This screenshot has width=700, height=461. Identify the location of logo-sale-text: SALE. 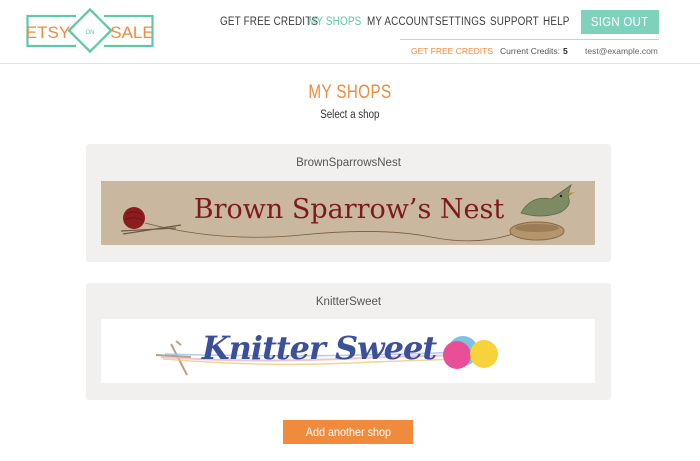
(131, 32).